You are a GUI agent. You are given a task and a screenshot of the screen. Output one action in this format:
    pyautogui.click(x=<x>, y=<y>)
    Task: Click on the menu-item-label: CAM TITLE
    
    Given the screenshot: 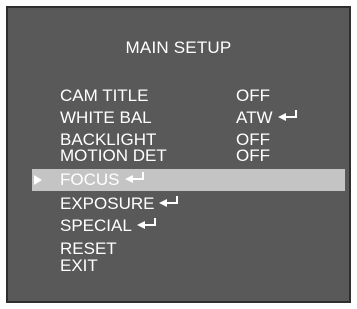 What is the action you would take?
    pyautogui.click(x=104, y=95)
    